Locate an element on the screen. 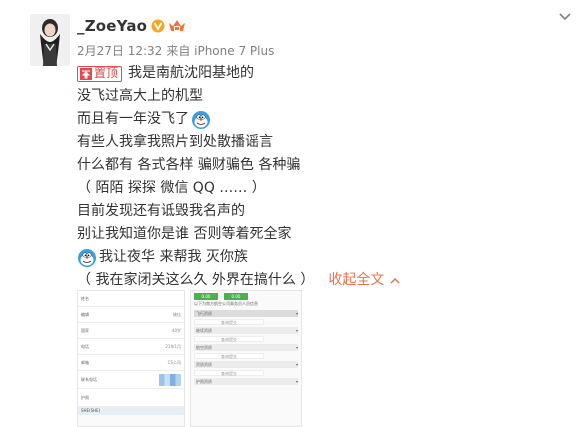 The width and height of the screenshot is (585, 427). pinned-label: 置顶 is located at coordinates (106, 73).